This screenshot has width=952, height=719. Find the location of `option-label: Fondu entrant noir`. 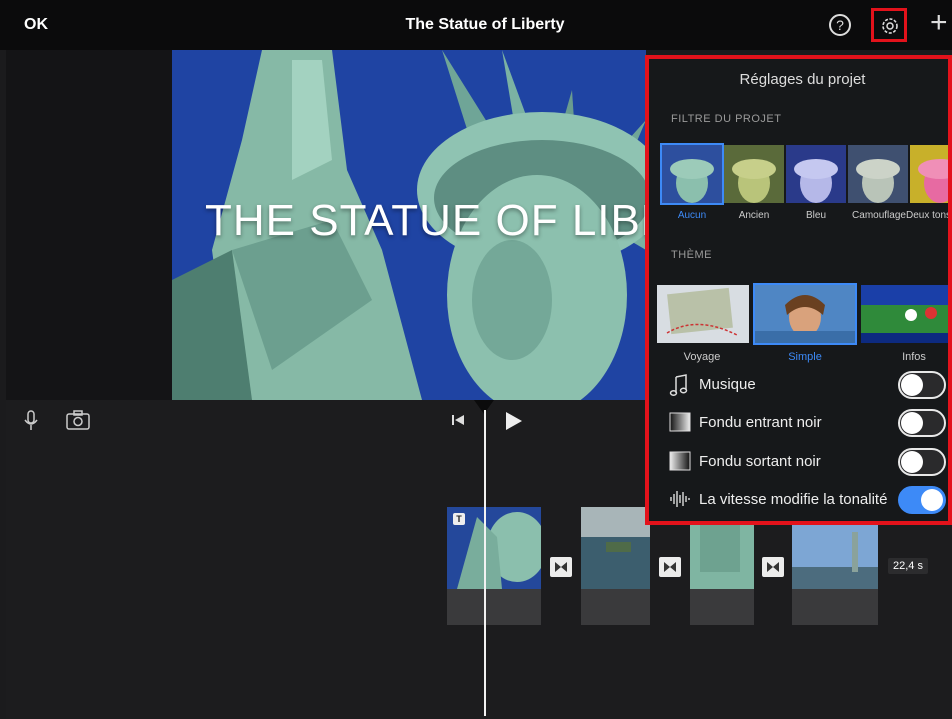

option-label: Fondu entrant noir is located at coordinates (760, 422).